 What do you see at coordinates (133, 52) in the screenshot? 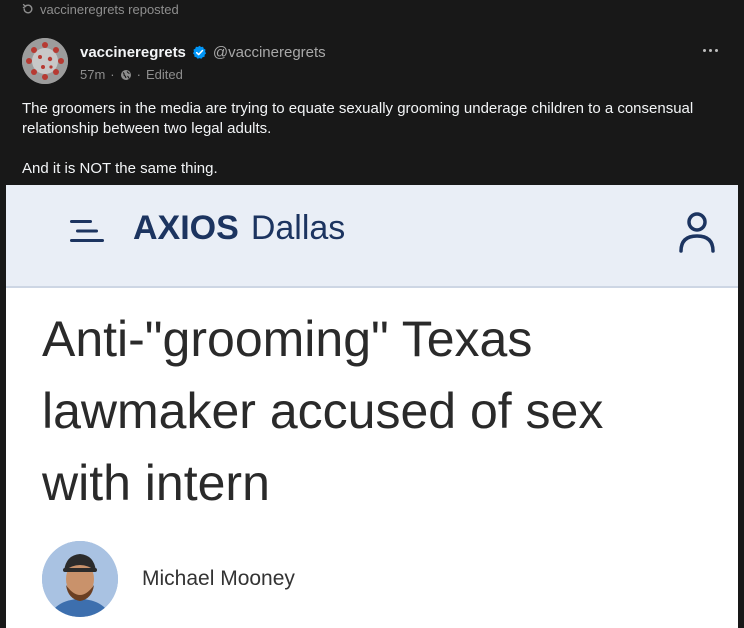
I see `display-name: vaccineregrets` at bounding box center [133, 52].